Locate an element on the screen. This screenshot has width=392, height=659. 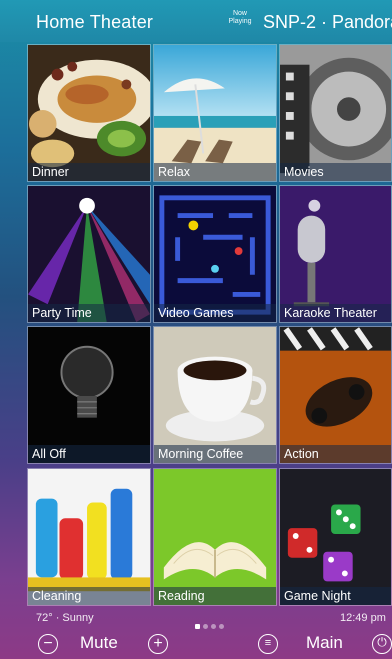
tile-relax: Relax is located at coordinates (215, 113).